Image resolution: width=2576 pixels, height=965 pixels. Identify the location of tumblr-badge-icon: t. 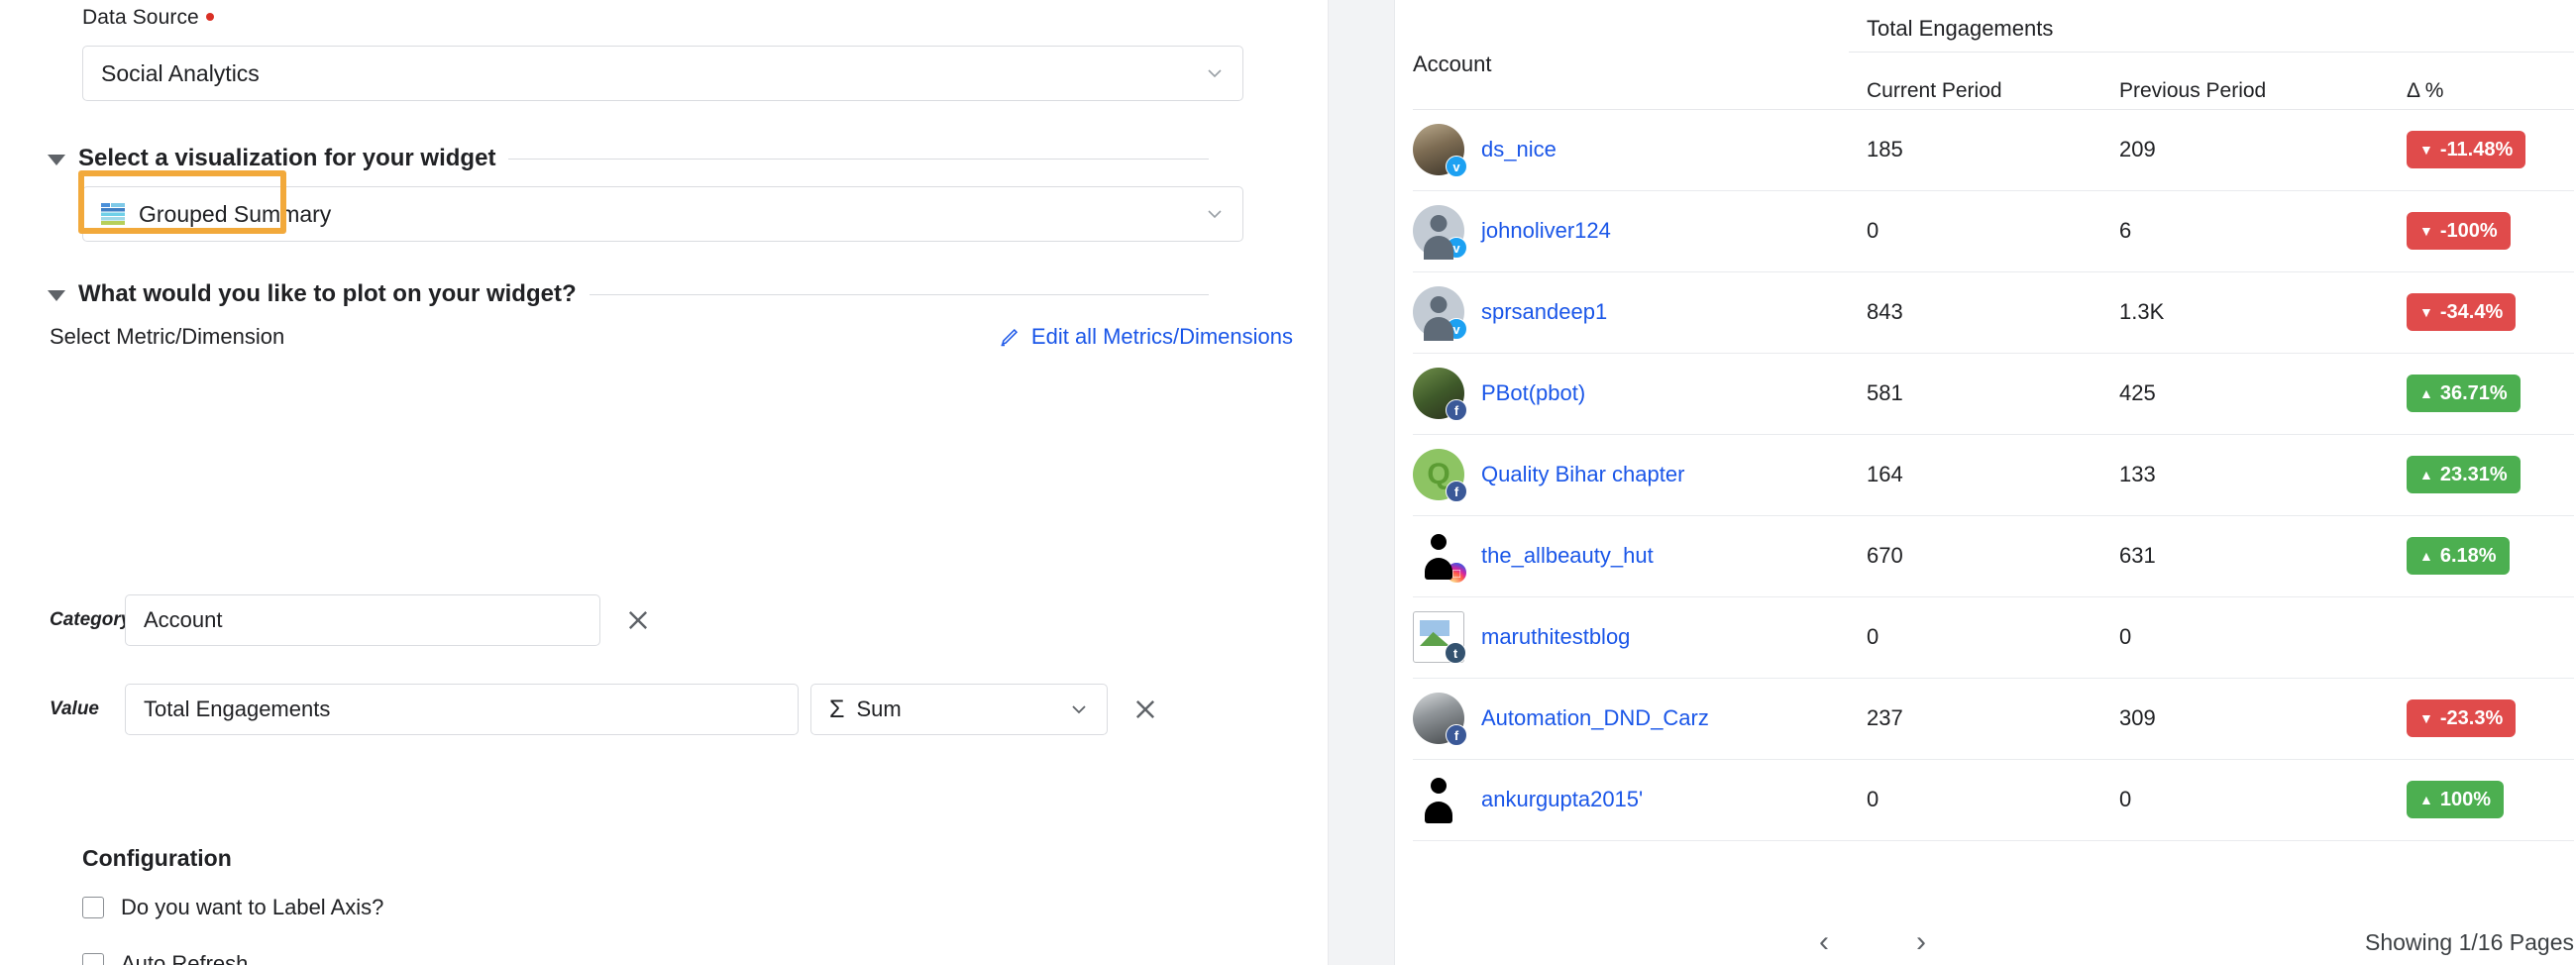
(1455, 653).